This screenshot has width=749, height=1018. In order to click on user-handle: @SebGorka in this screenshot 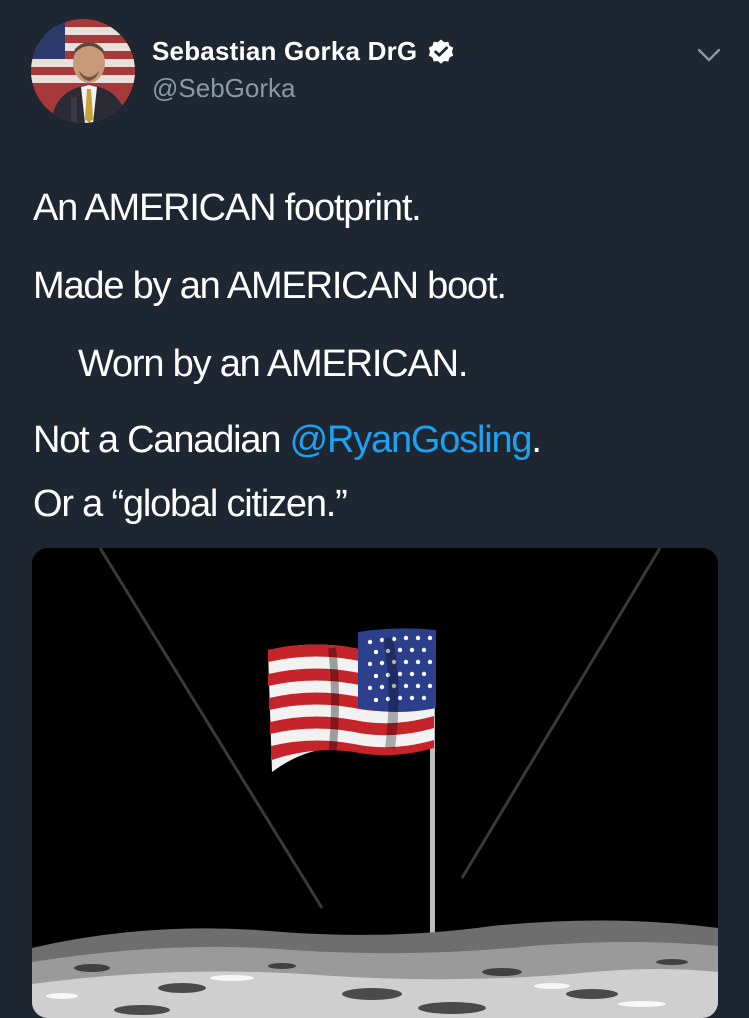, I will do `click(223, 88)`.